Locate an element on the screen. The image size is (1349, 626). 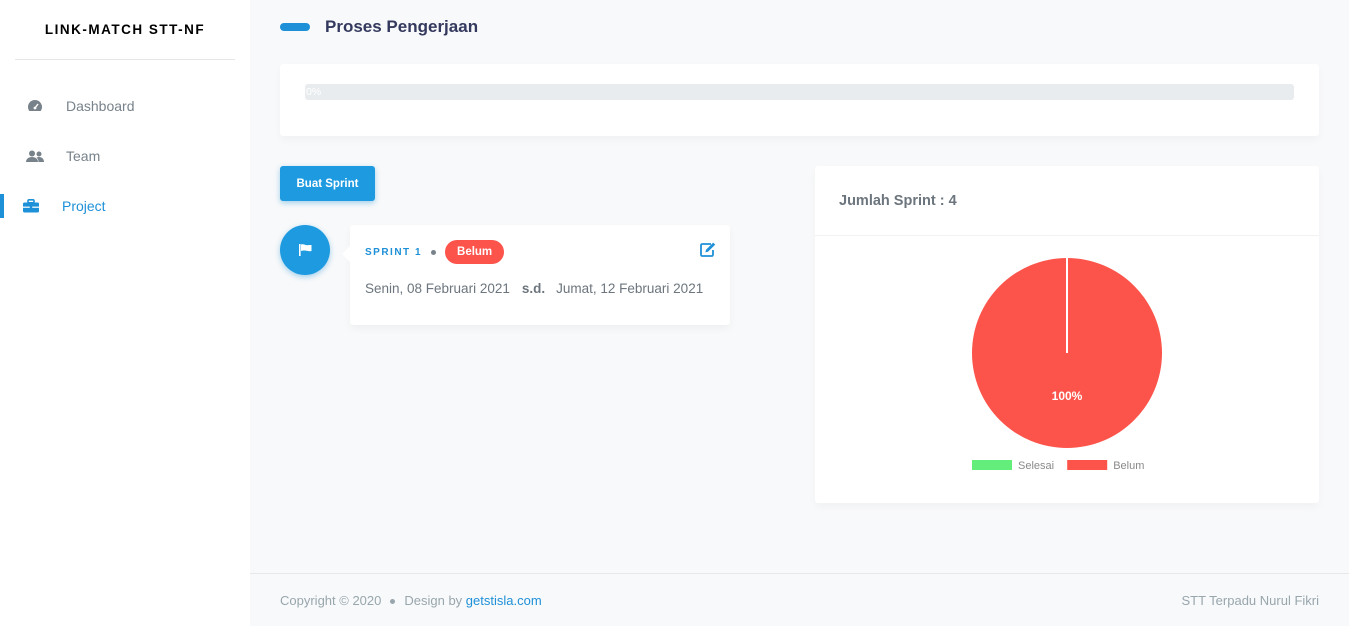
pie-chart: 100% Selesai Belum is located at coordinates (1067, 365).